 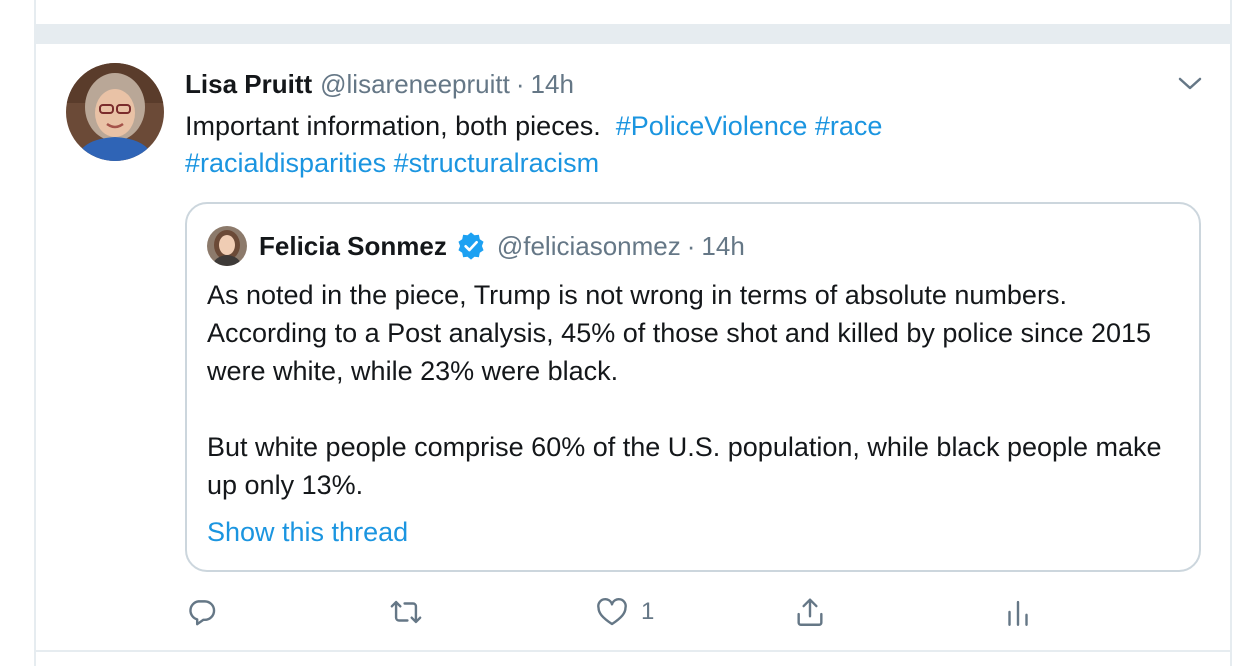 I want to click on share-button, so click(x=810, y=612).